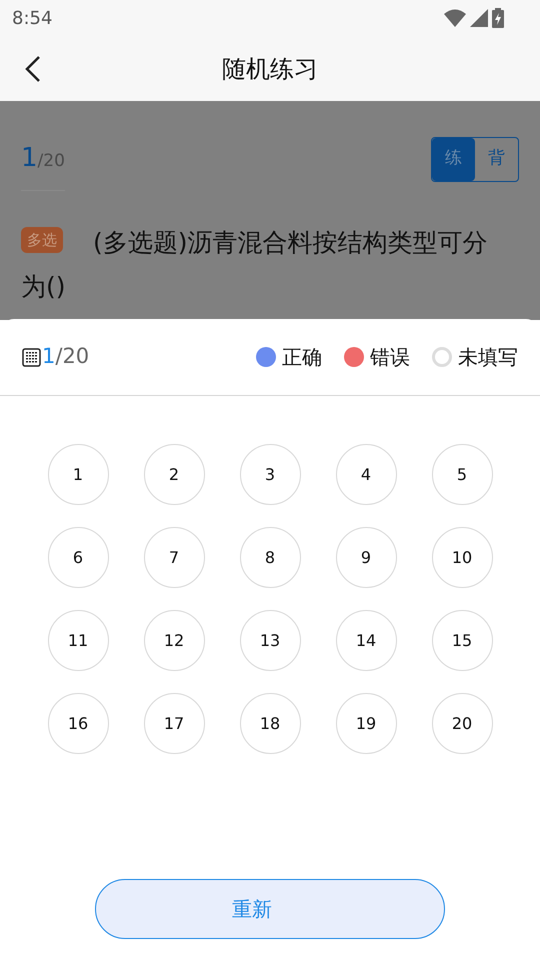 This screenshot has width=540, height=960. What do you see at coordinates (49, 356) in the screenshot?
I see `sheet-current: 1` at bounding box center [49, 356].